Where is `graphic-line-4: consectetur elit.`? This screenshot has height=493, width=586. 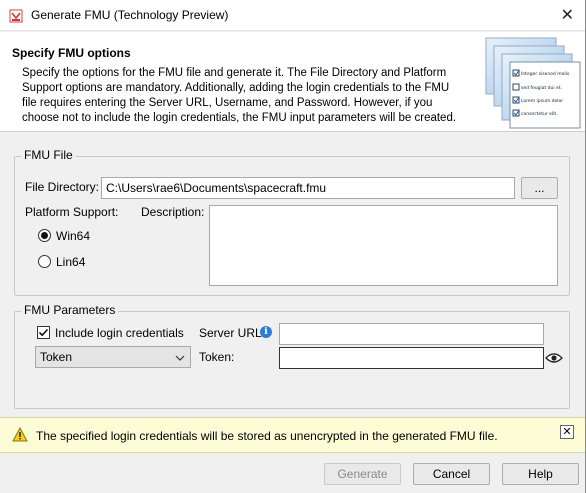 graphic-line-4: consectetur elit. is located at coordinates (539, 114).